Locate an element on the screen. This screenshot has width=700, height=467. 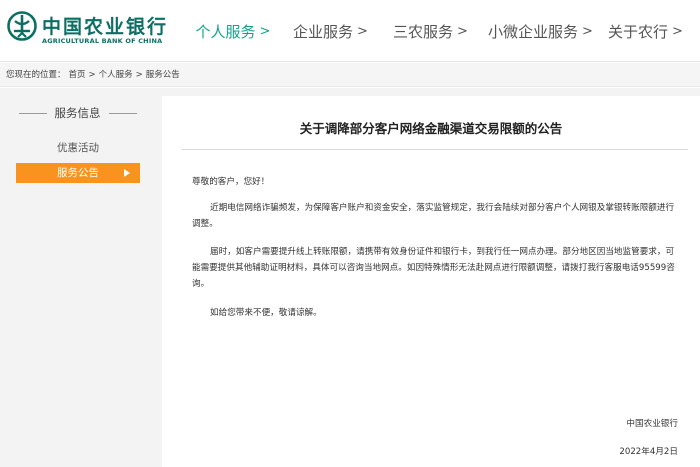
bank-logo: 中国农业银行 AGRICULTURAL BANK OF CHINA is located at coordinates (87, 31).